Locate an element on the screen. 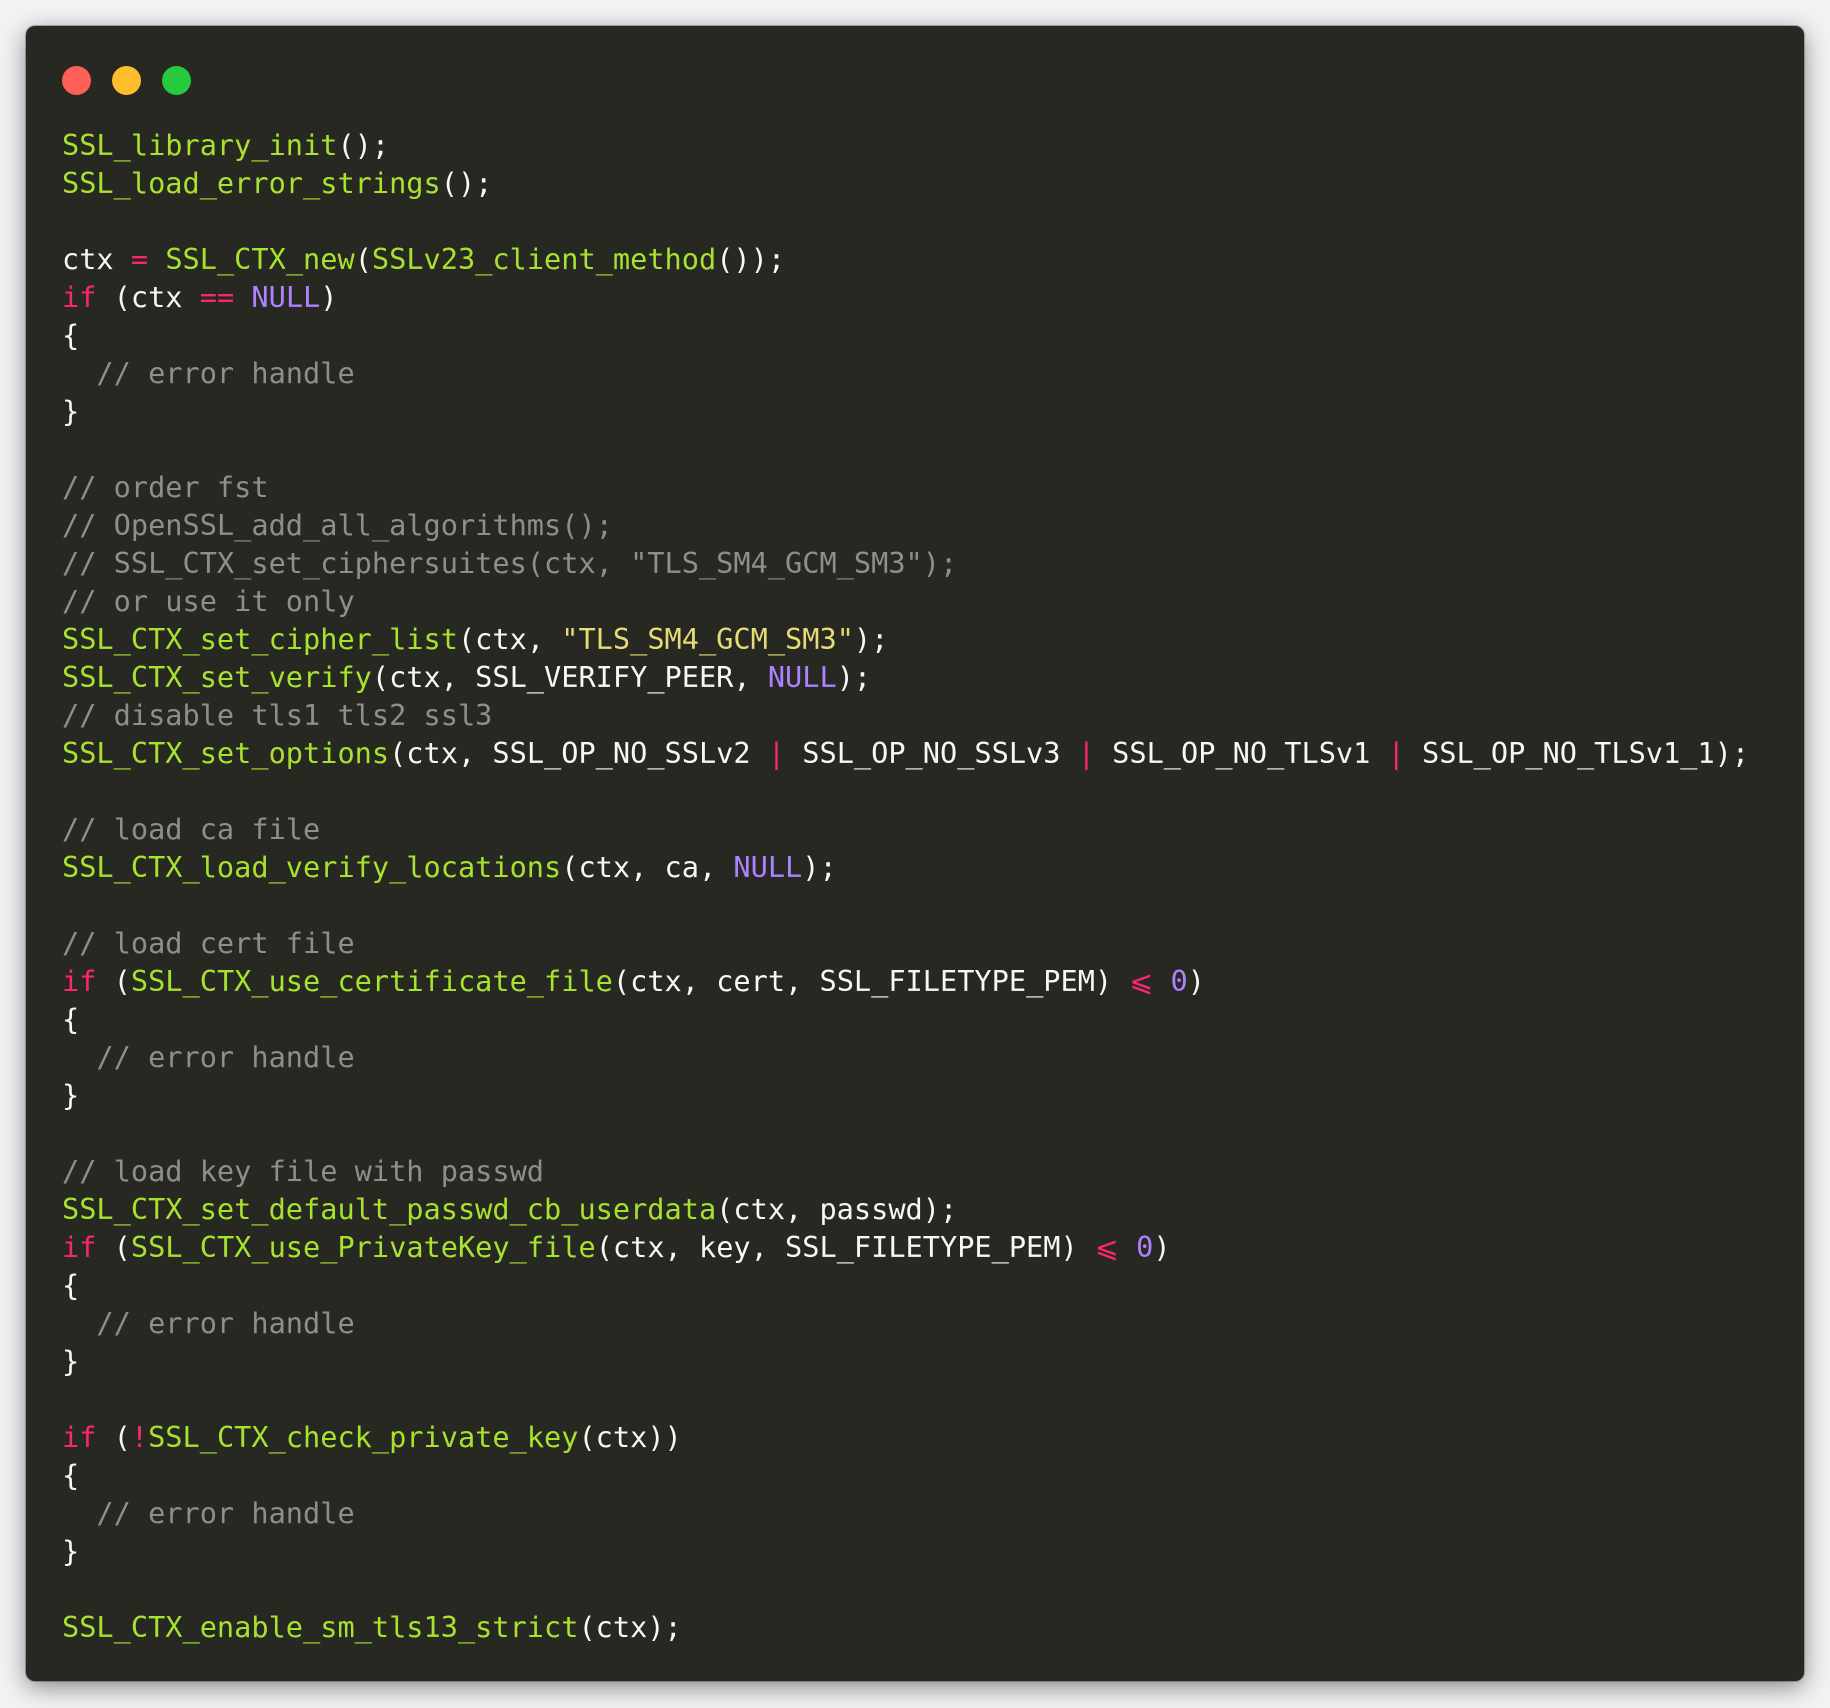  function-token: SSL_load_error_strings is located at coordinates (251, 183).